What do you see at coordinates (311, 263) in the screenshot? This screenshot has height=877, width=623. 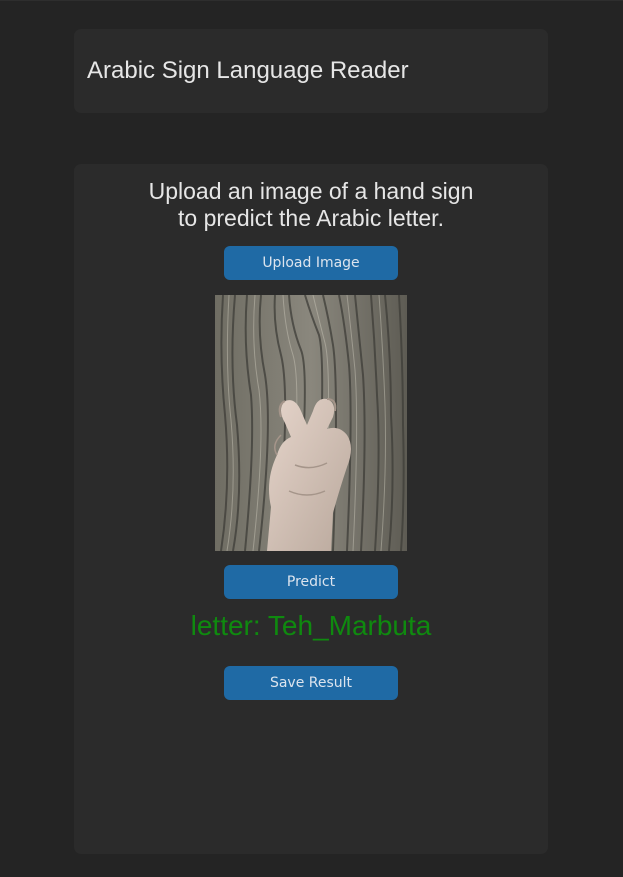 I see `upload-image-button: Upload Image` at bounding box center [311, 263].